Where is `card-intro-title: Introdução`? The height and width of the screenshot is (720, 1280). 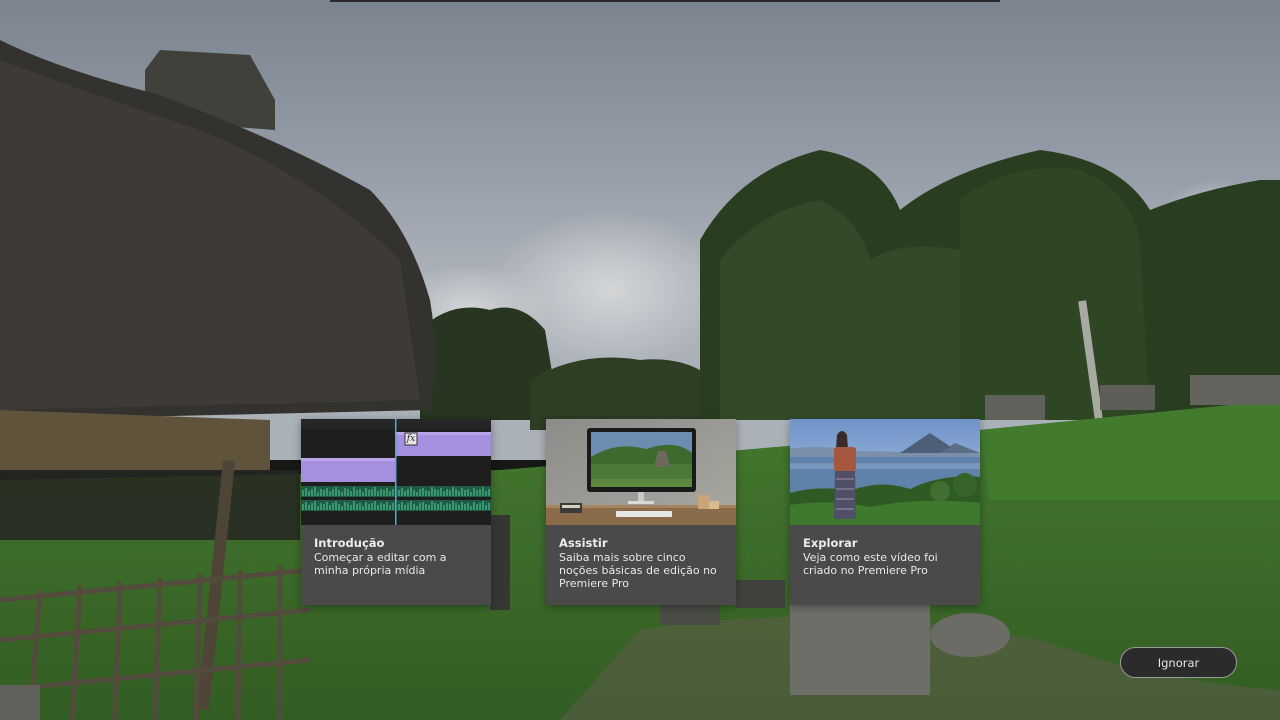
card-intro-title: Introdução is located at coordinates (349, 543).